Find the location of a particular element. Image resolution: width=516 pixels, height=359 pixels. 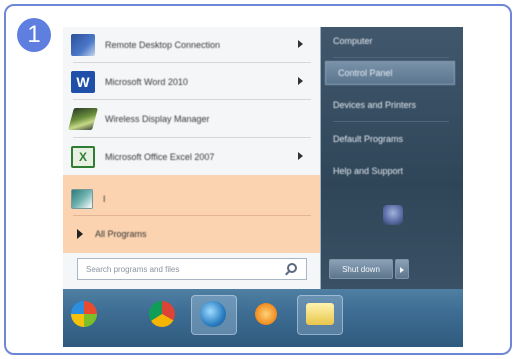

shutdown-options-arrow-icon is located at coordinates (402, 269).